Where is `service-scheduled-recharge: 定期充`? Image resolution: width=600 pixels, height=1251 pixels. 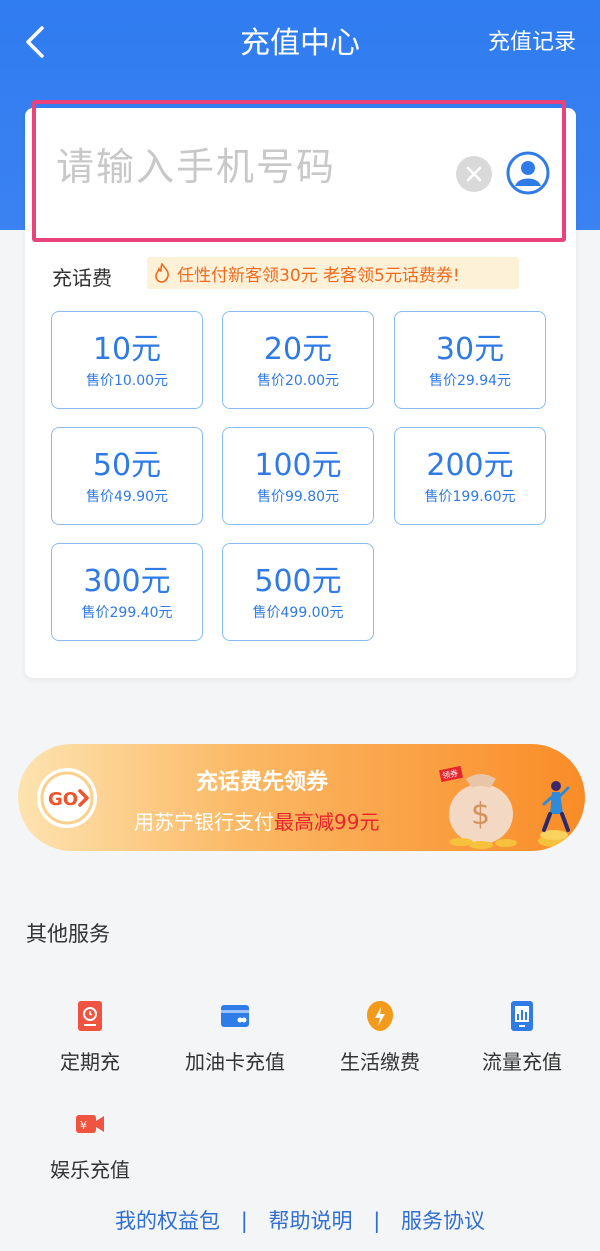
service-scheduled-recharge: 定期充 is located at coordinates (90, 1043).